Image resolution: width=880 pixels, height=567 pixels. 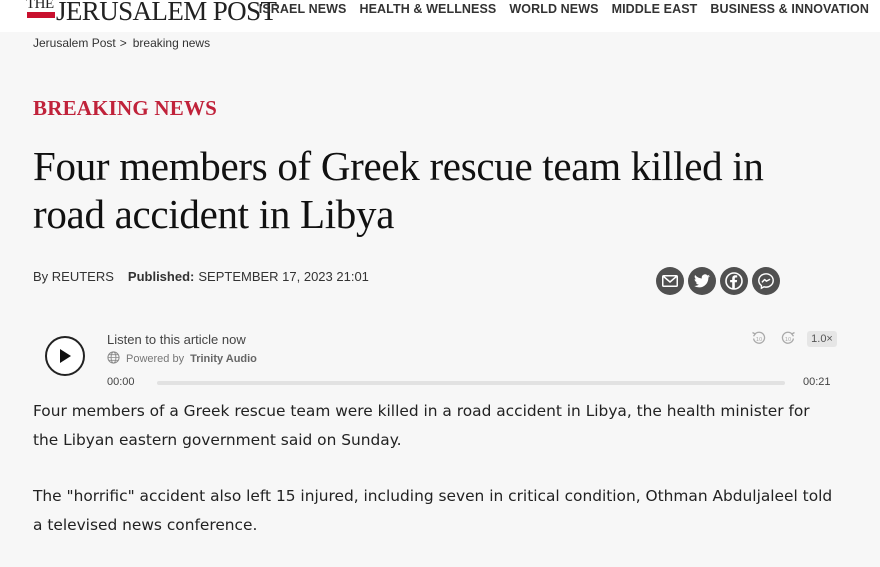 What do you see at coordinates (817, 382) in the screenshot?
I see `time-total: 00:21` at bounding box center [817, 382].